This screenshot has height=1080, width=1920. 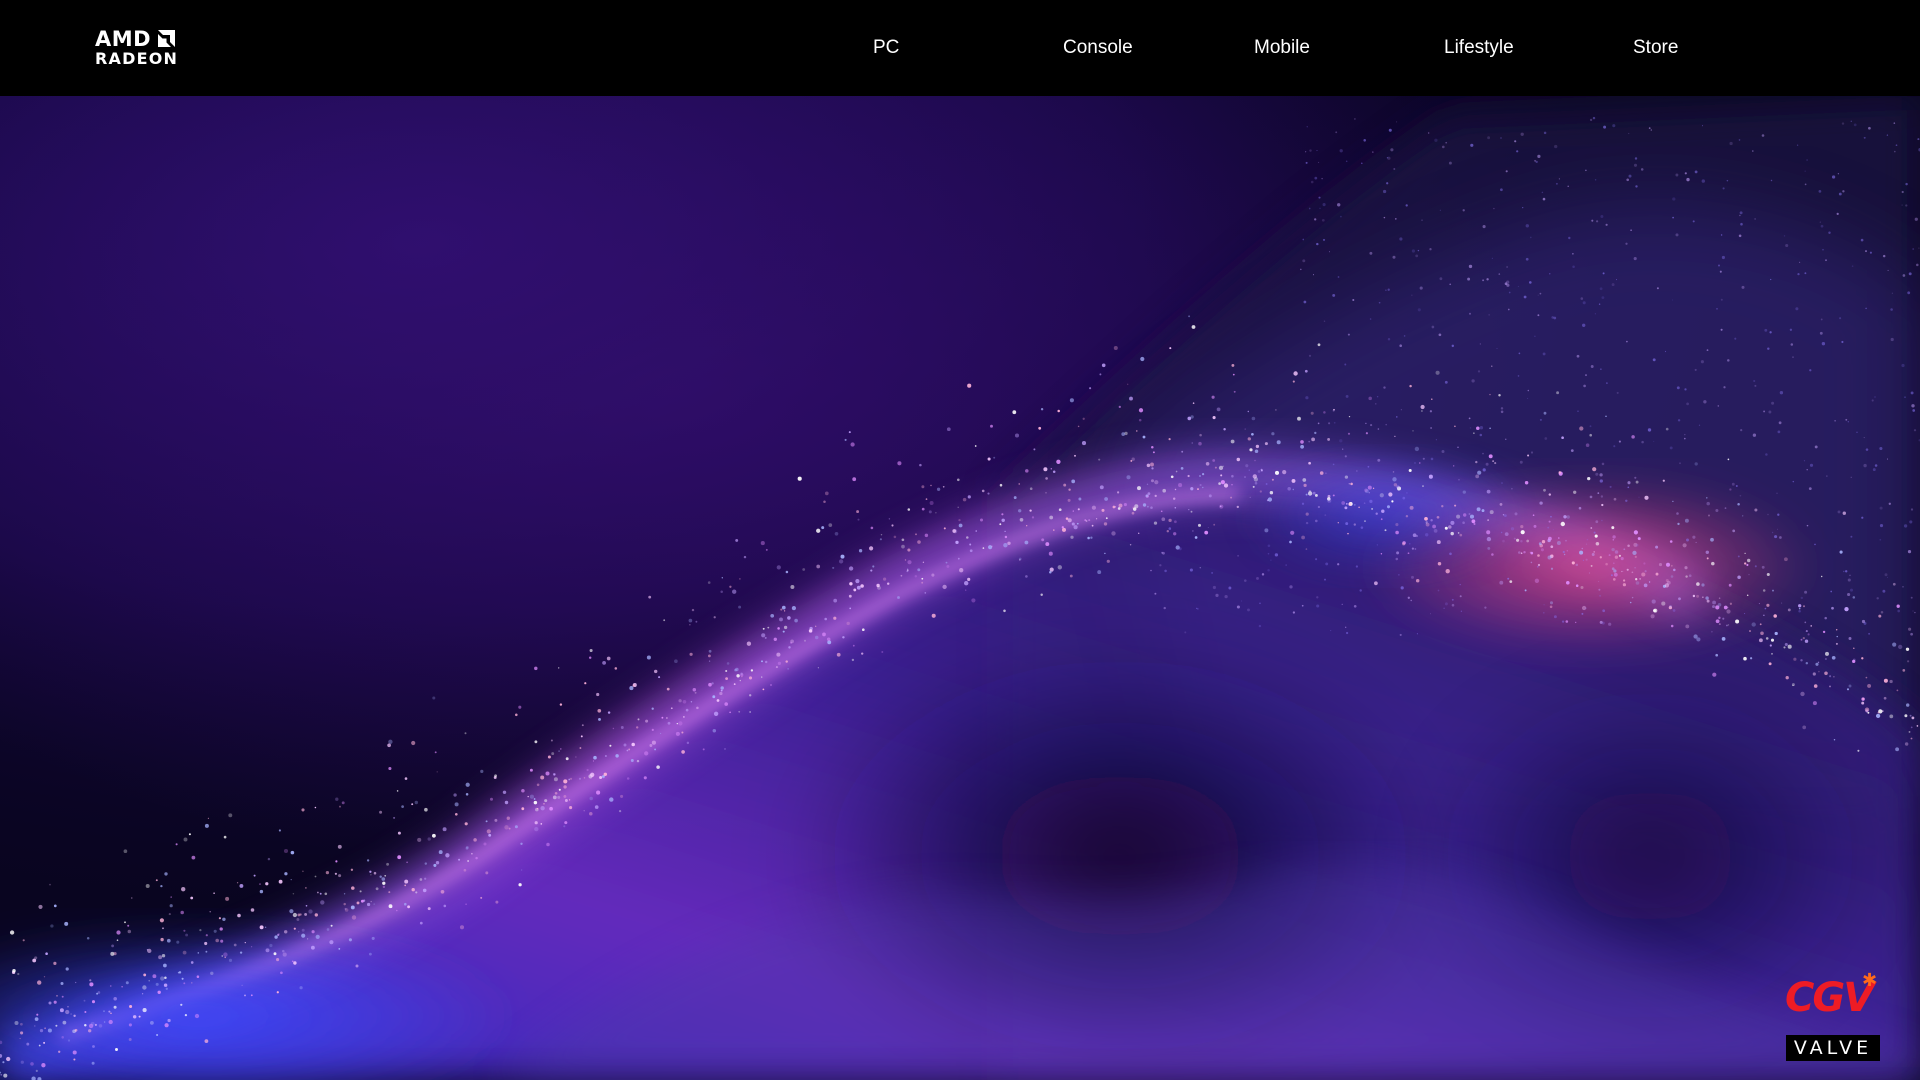 What do you see at coordinates (1655, 48) in the screenshot?
I see `nav-item-store: Store` at bounding box center [1655, 48].